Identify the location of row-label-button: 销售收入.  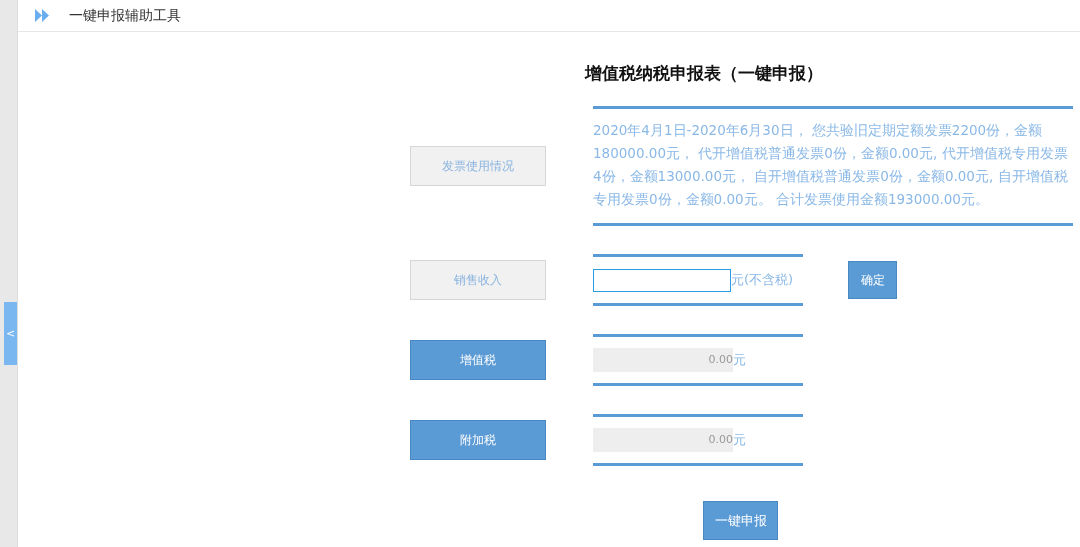
(478, 280).